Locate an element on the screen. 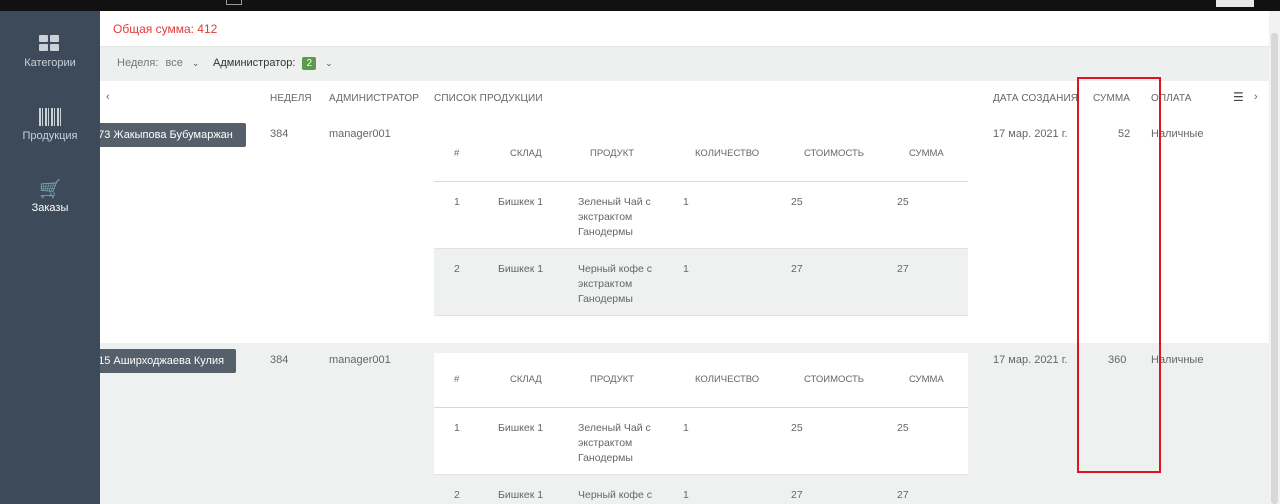  week-filter-value: все is located at coordinates (174, 63).